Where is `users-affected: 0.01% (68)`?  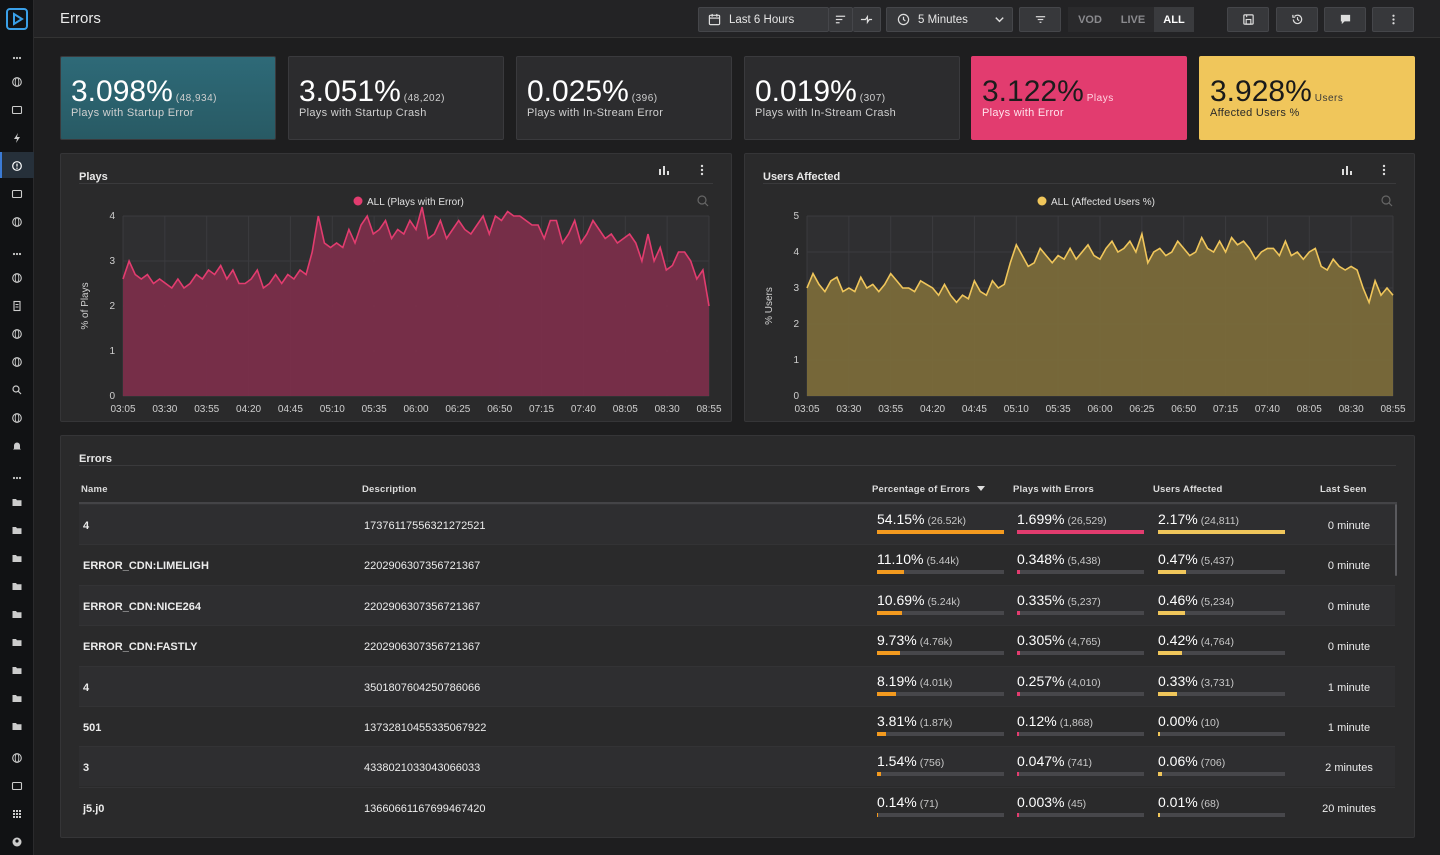 users-affected: 0.01% (68) is located at coordinates (1188, 802).